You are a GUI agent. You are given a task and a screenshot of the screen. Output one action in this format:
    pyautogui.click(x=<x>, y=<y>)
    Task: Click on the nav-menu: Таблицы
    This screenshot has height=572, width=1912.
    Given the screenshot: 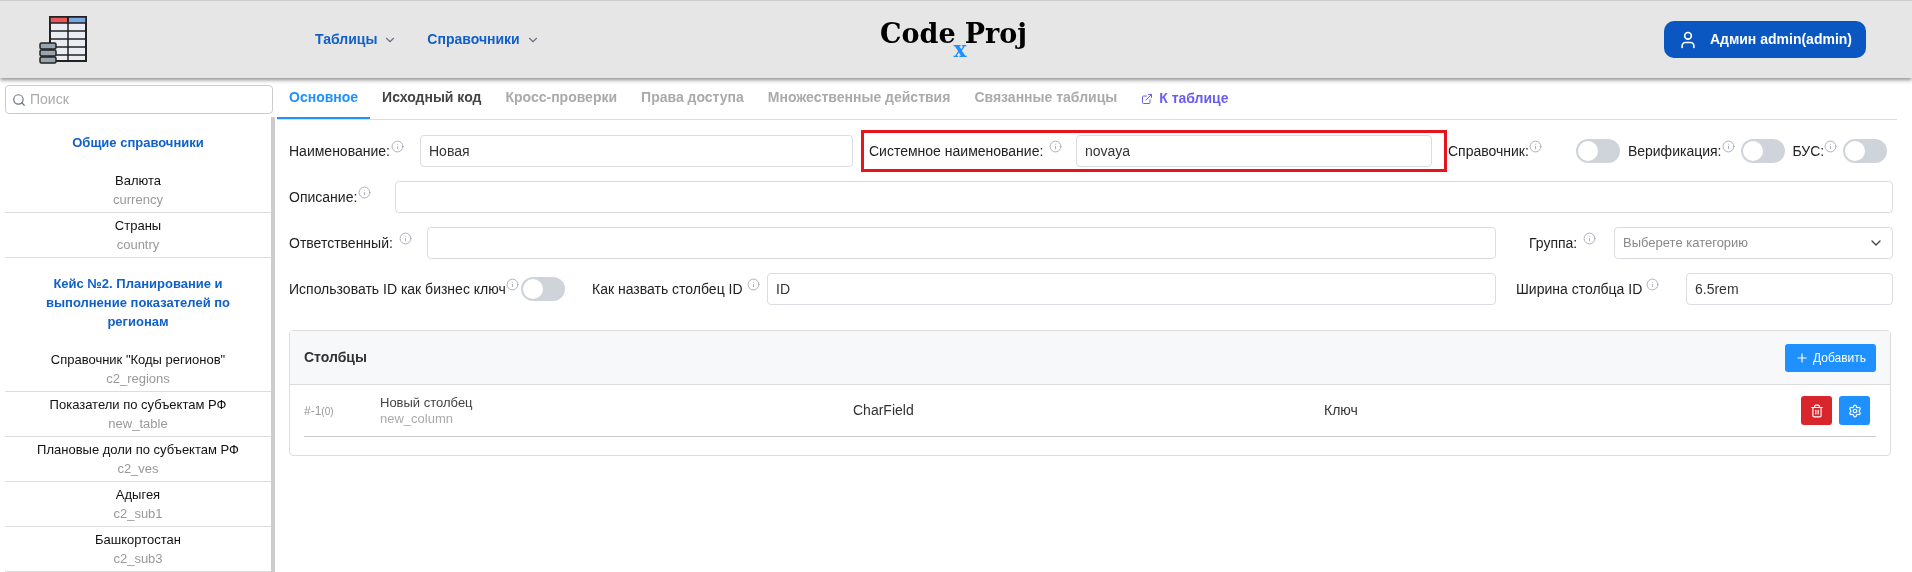 What is the action you would take?
    pyautogui.click(x=356, y=39)
    